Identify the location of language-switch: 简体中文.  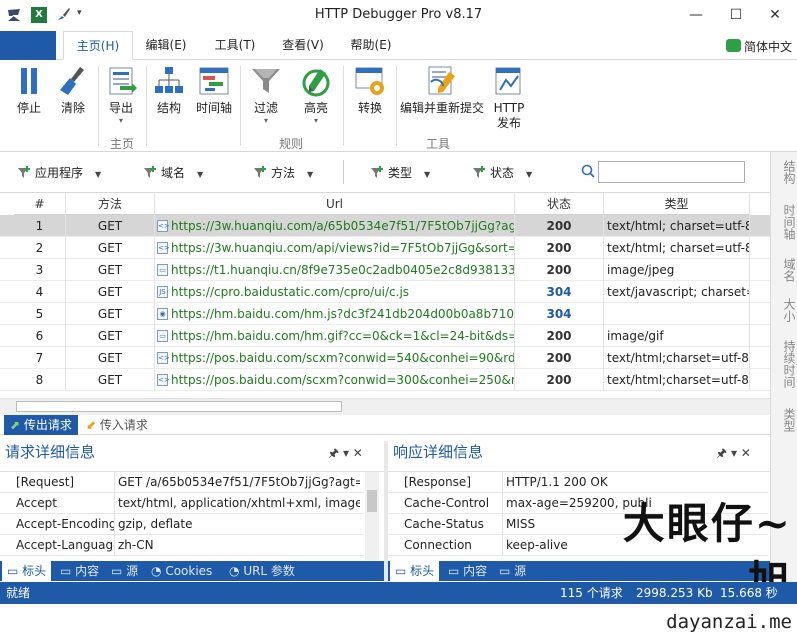
(768, 46).